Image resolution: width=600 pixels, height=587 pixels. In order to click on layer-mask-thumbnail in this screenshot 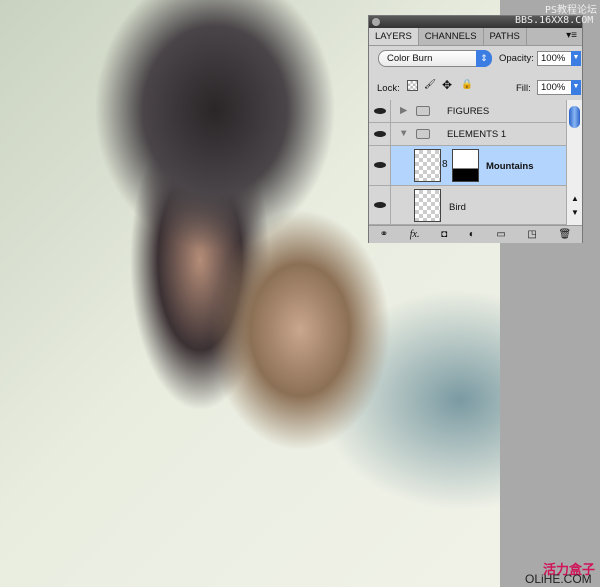, I will do `click(465, 165)`.